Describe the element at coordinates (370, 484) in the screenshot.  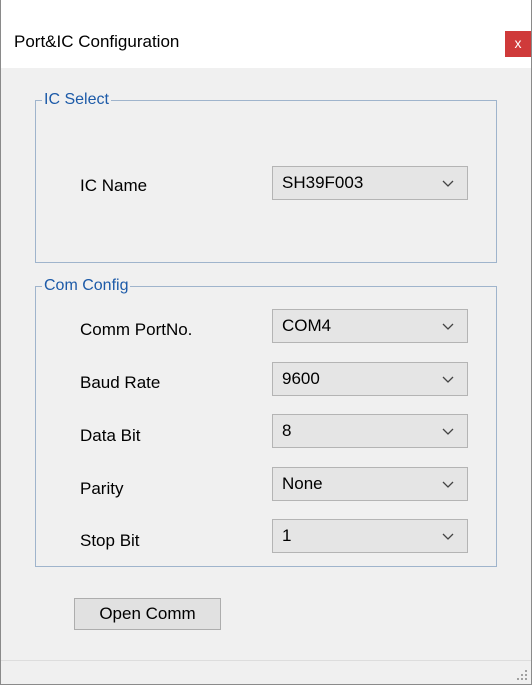
I see `parity-dropdown: None` at that location.